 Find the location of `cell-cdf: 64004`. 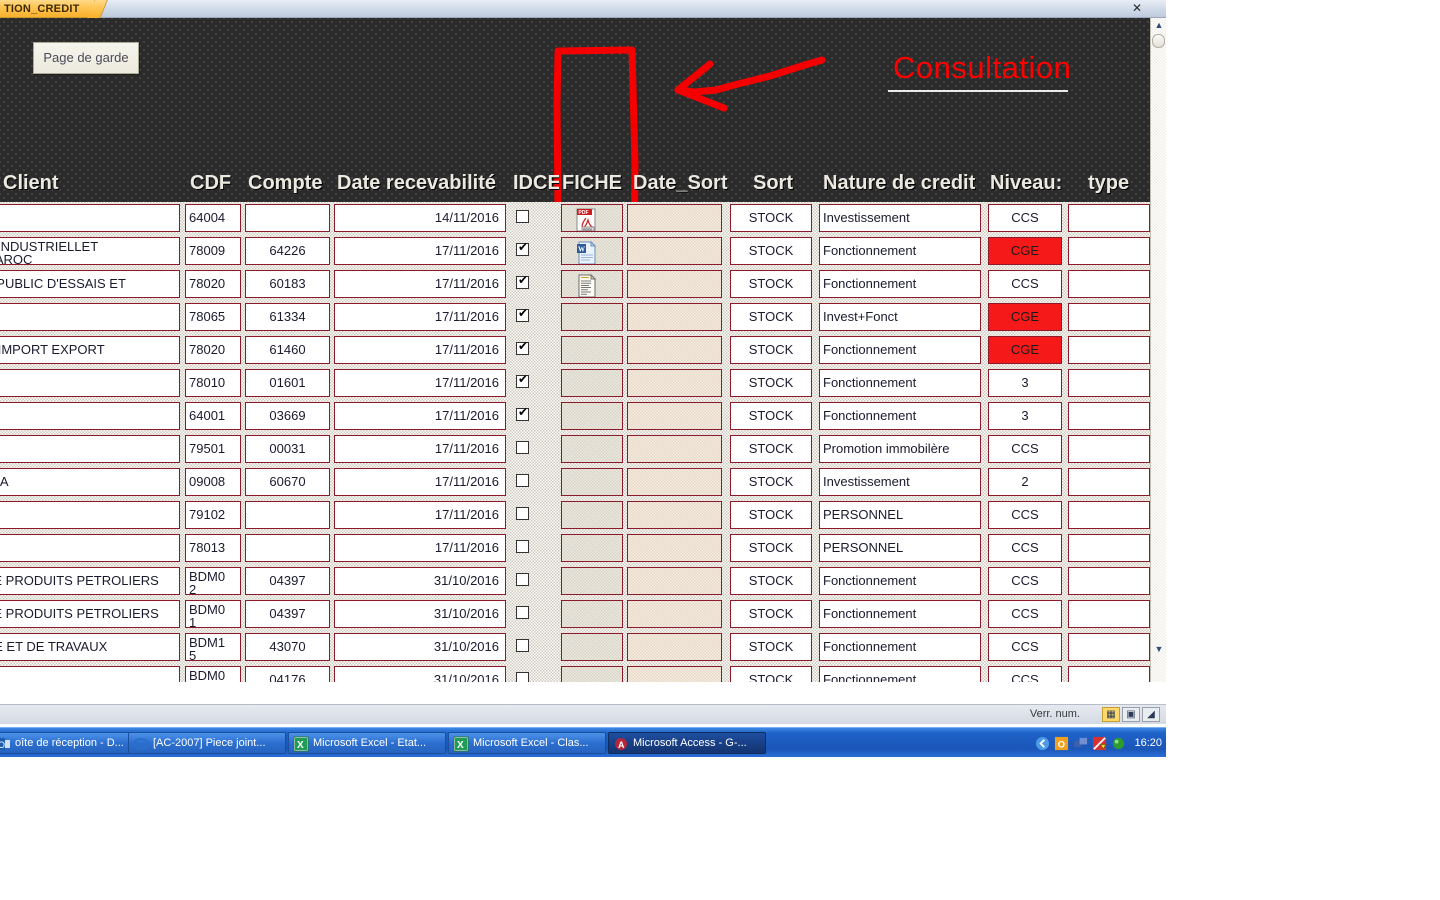

cell-cdf: 64004 is located at coordinates (213, 218).